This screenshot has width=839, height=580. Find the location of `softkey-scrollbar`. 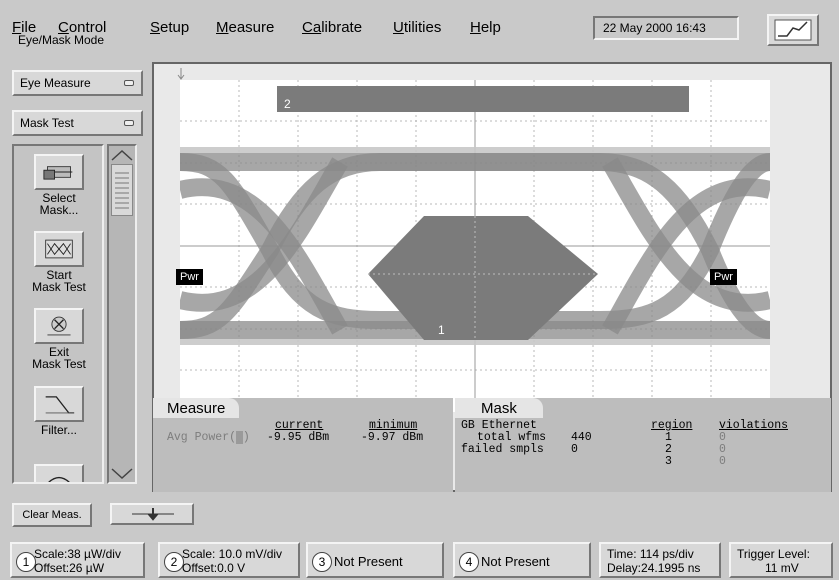

softkey-scrollbar is located at coordinates (122, 314).